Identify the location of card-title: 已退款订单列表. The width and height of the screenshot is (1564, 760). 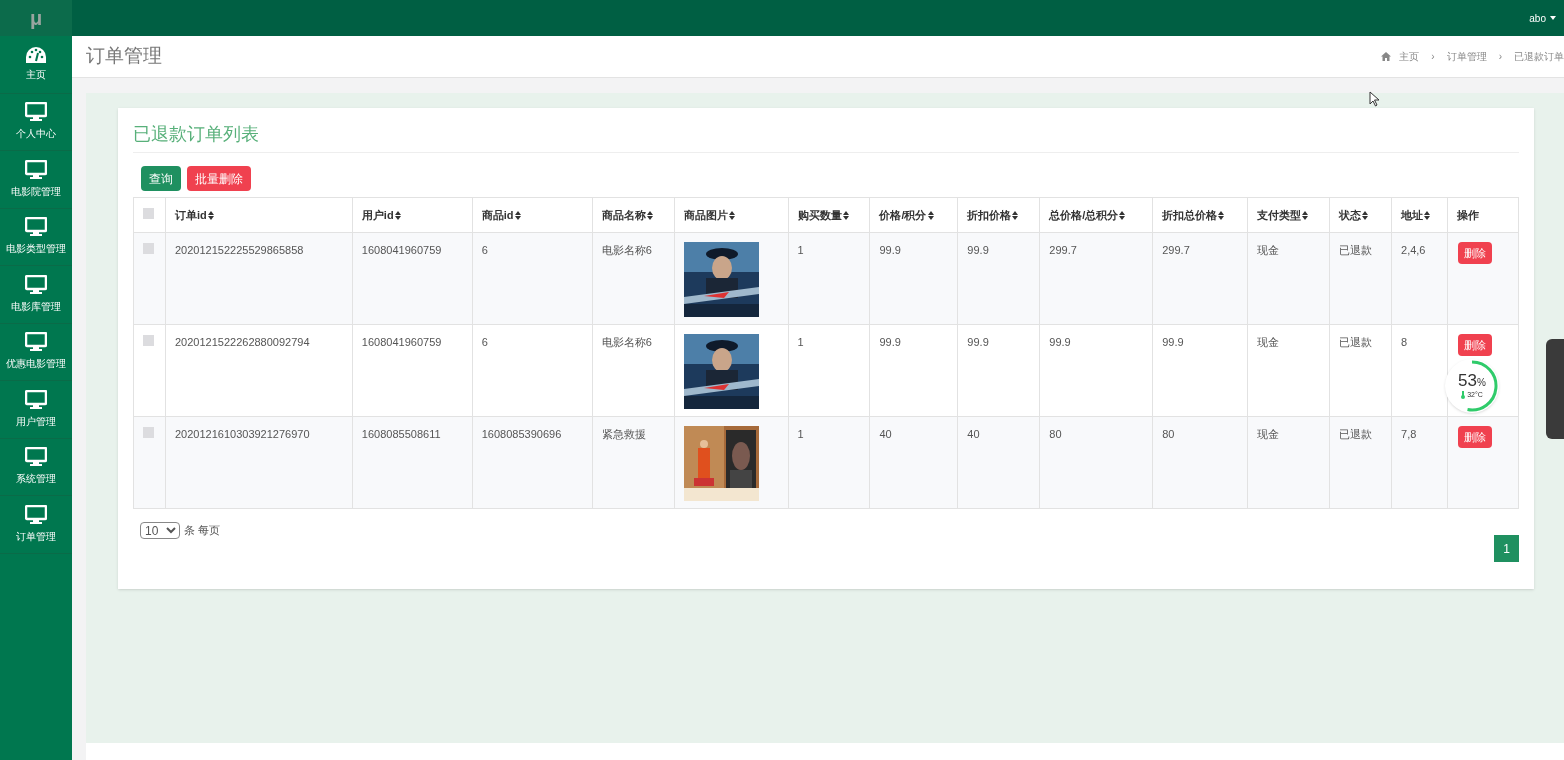
(826, 137).